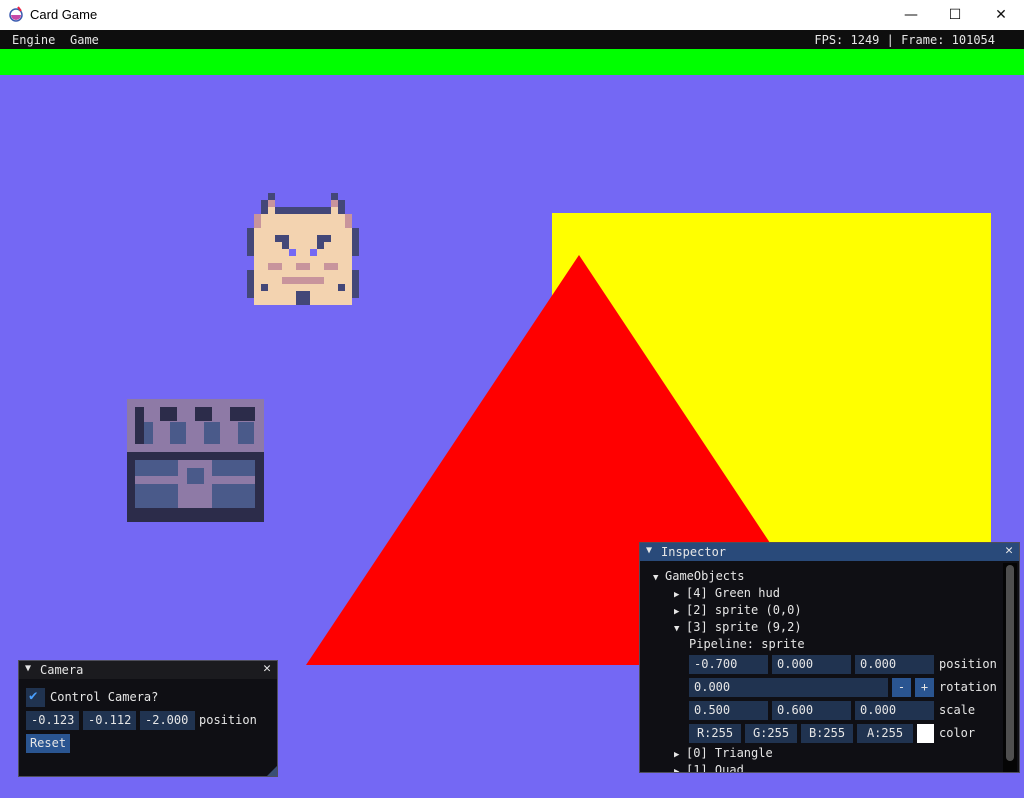 The image size is (1024, 798). What do you see at coordinates (747, 644) in the screenshot?
I see `pipeline-label: Pipeline: sprite` at bounding box center [747, 644].